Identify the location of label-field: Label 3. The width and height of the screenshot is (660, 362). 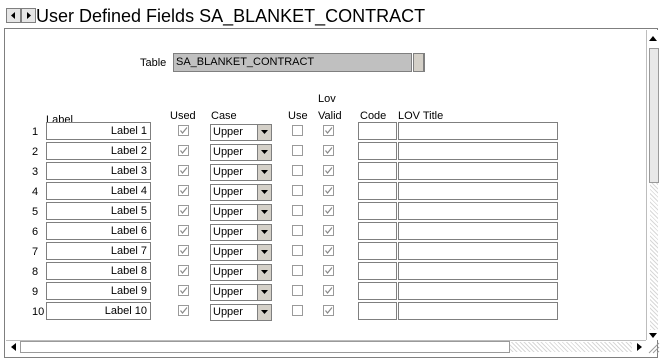
(98, 171).